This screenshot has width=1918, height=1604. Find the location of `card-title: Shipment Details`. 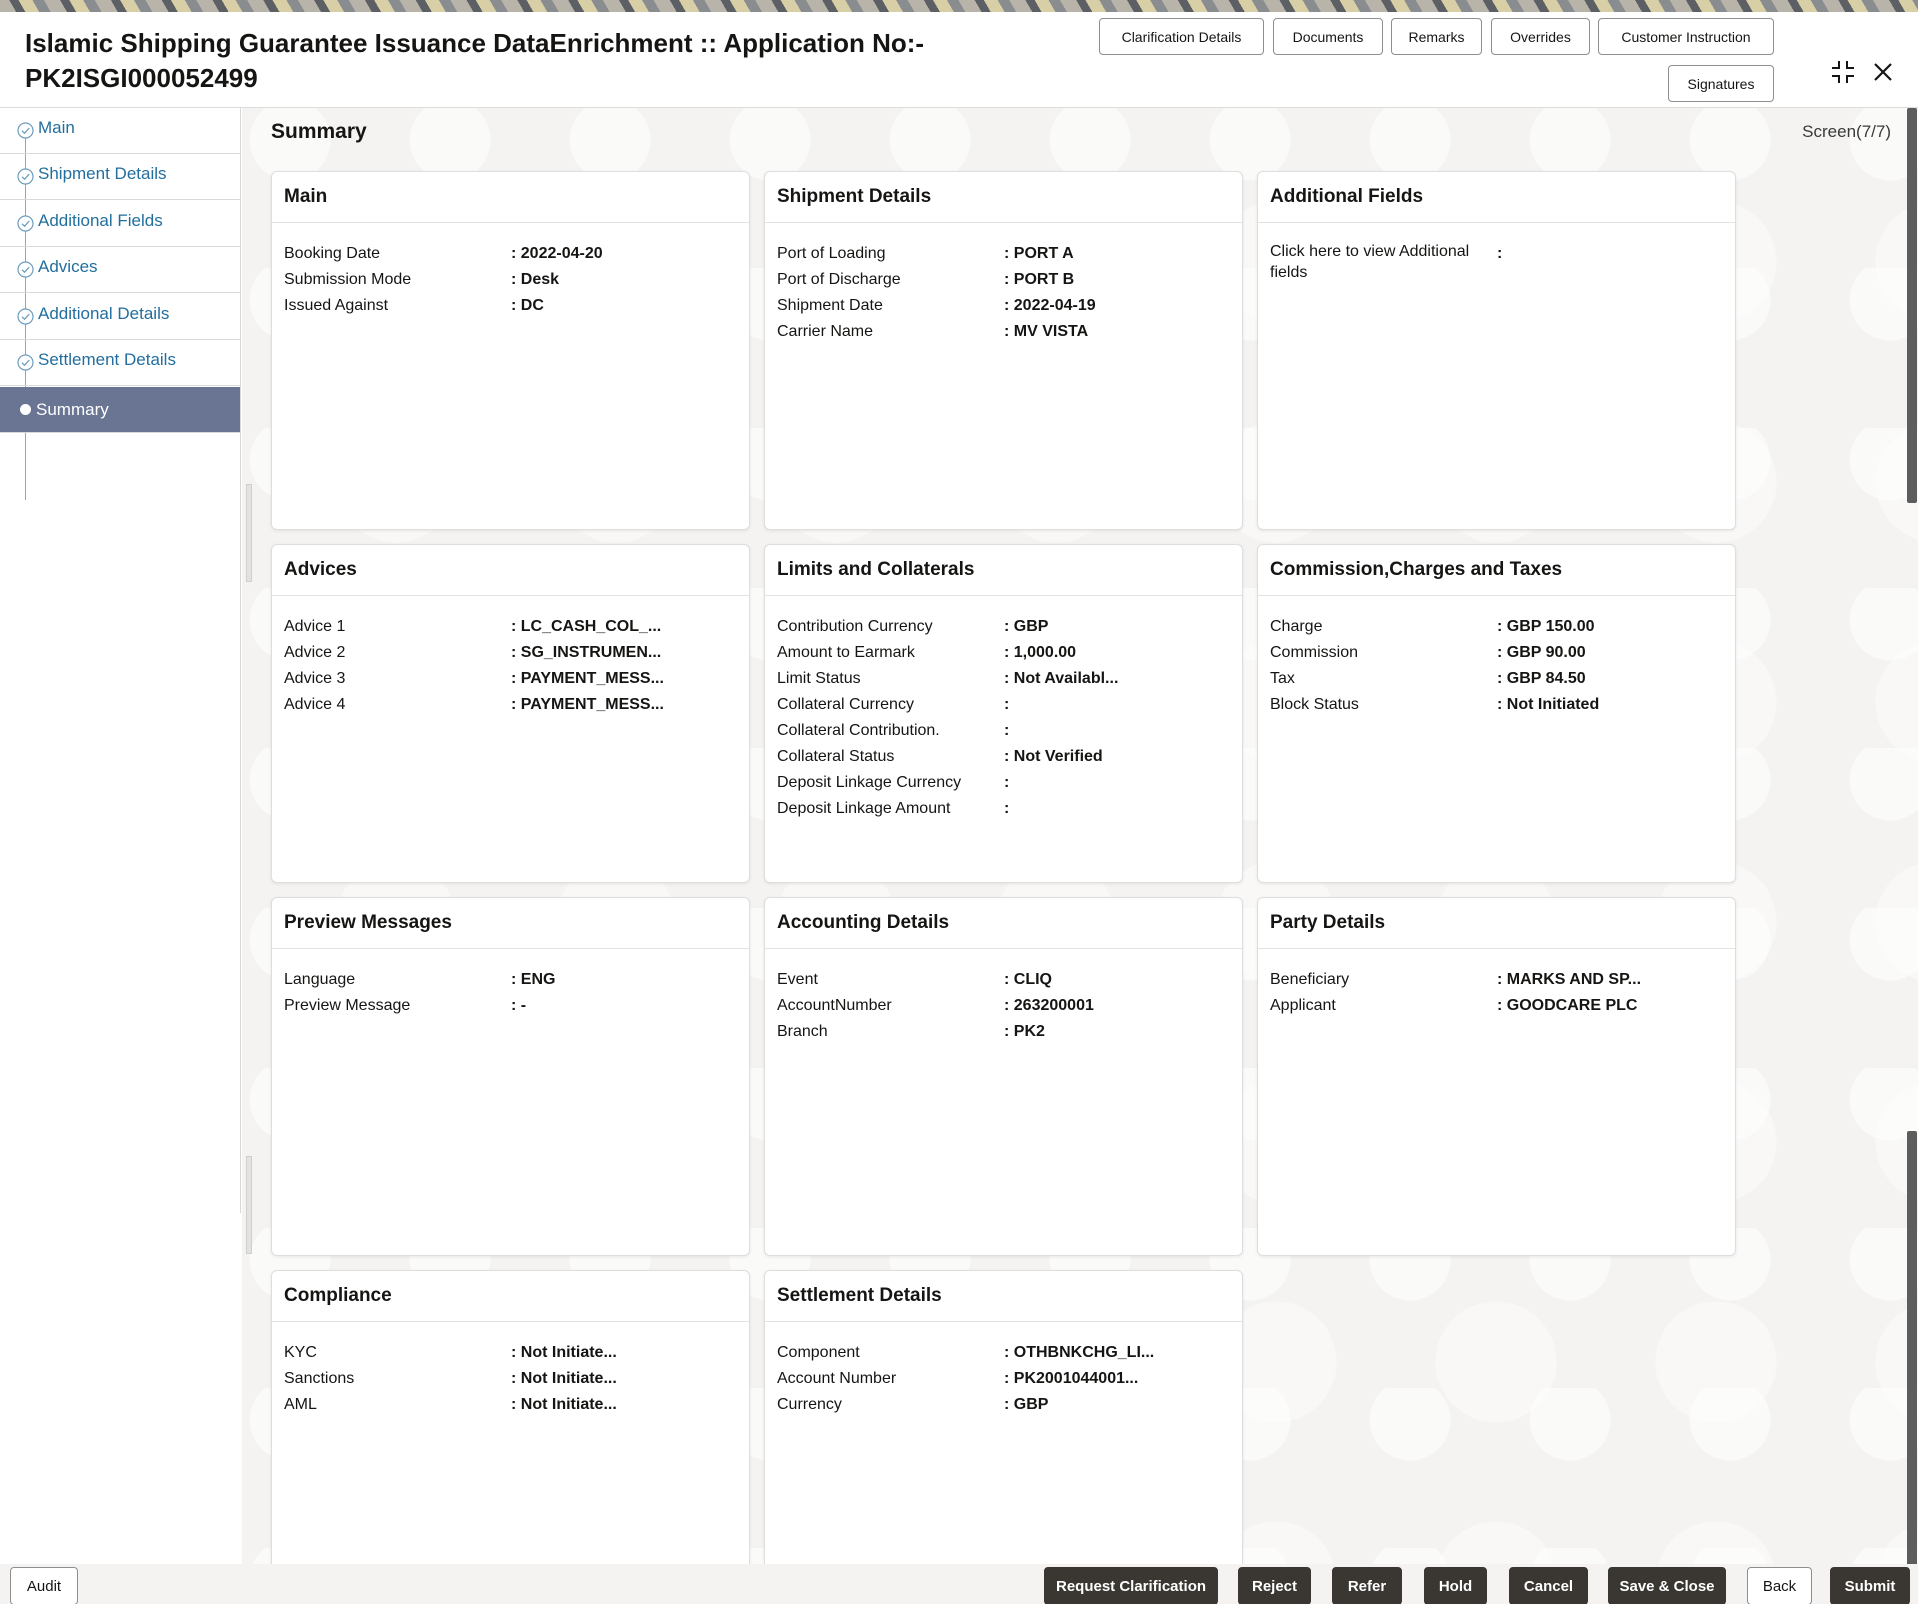

card-title: Shipment Details is located at coordinates (1003, 197).